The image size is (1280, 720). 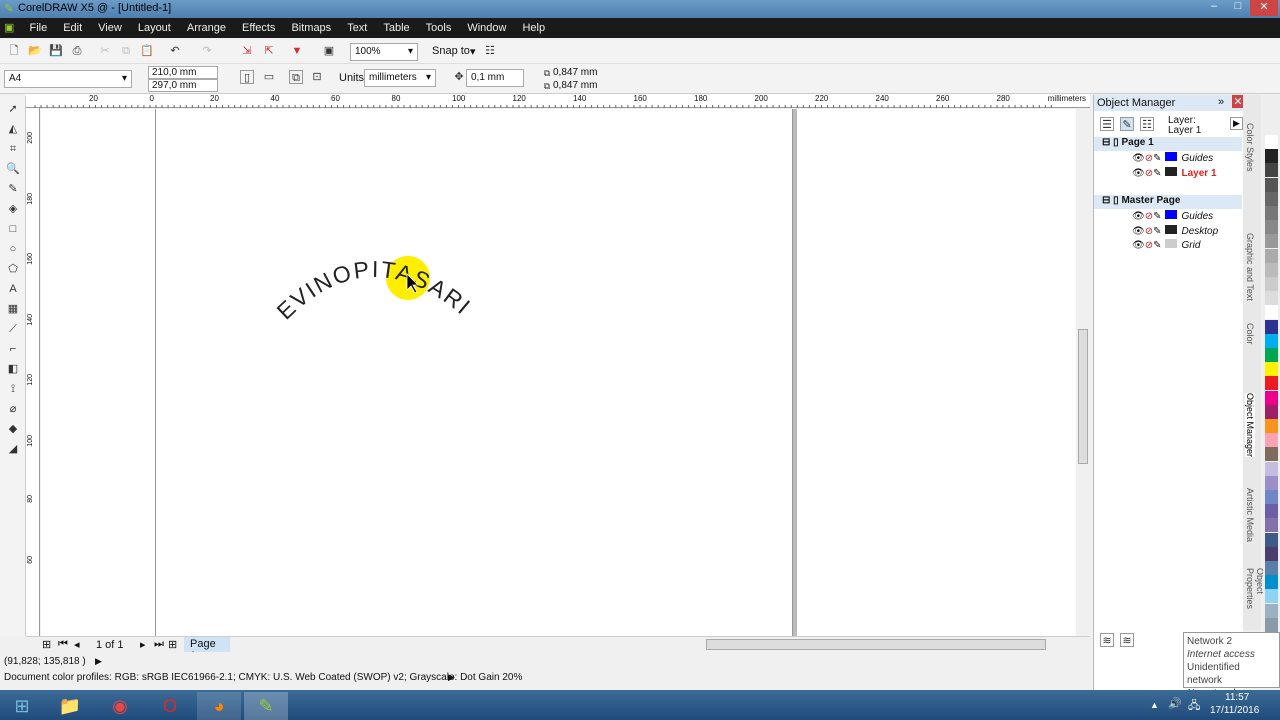 I want to click on text-tool-icon: A, so click(x=13, y=289).